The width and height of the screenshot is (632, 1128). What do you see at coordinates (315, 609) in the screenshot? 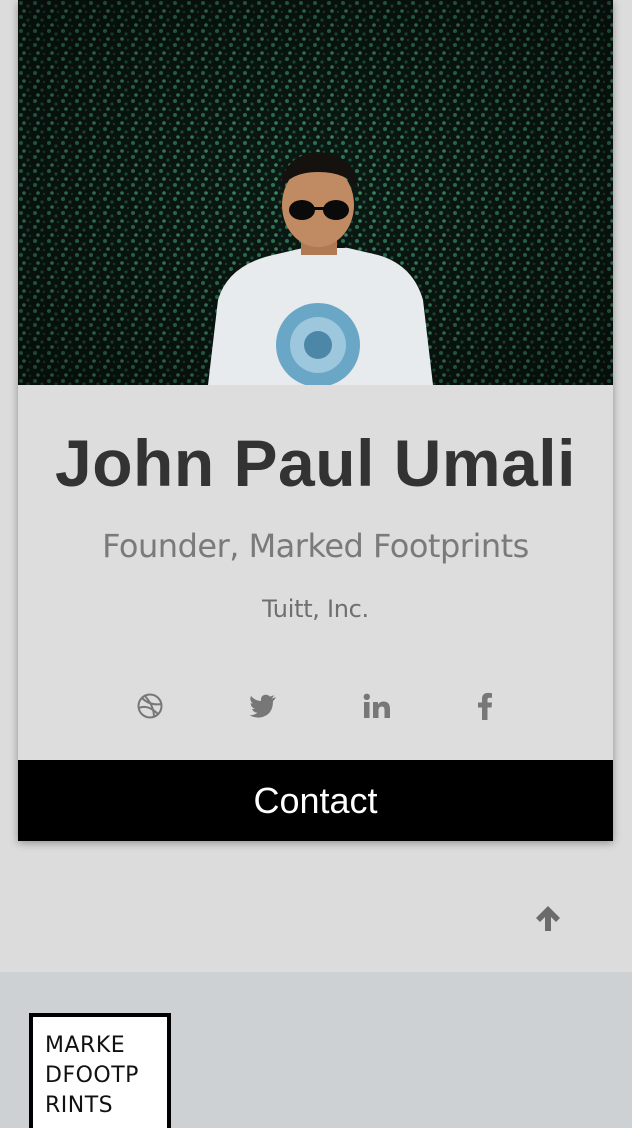
I see `profile-company: Tuitt, Inc.` at bounding box center [315, 609].